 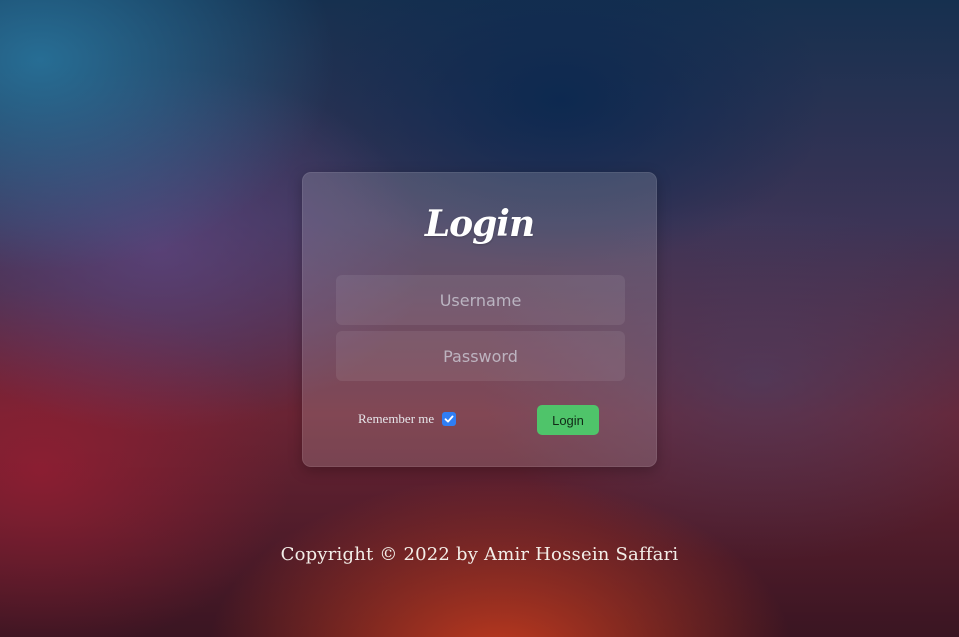 I want to click on remember-me-label: Remember me, so click(x=396, y=418).